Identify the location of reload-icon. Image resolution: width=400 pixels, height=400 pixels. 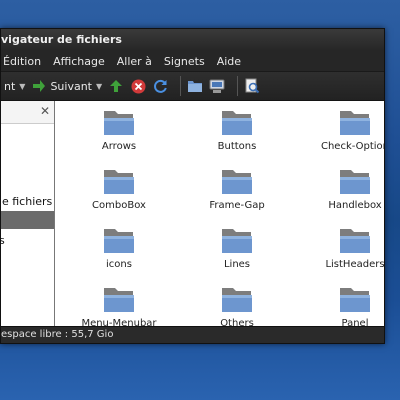
(160, 86).